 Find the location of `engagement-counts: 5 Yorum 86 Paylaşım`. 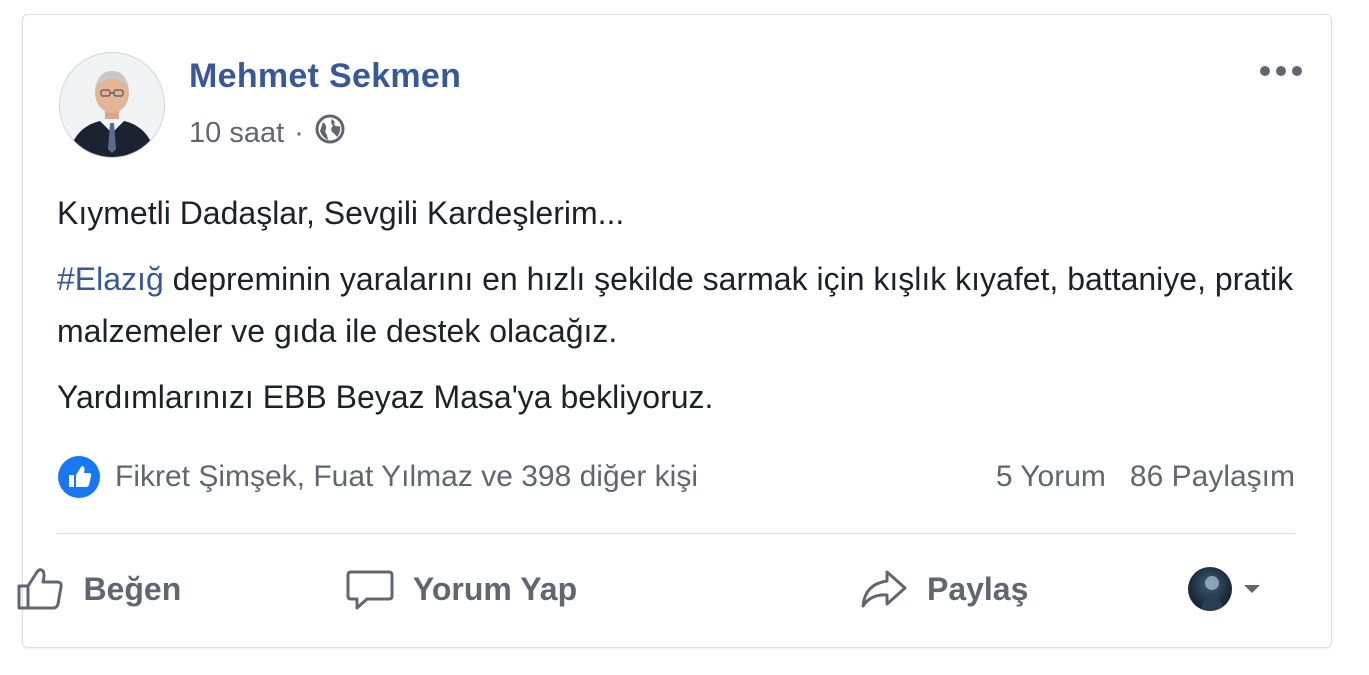

engagement-counts: 5 Yorum 86 Paylaşım is located at coordinates (1145, 477).